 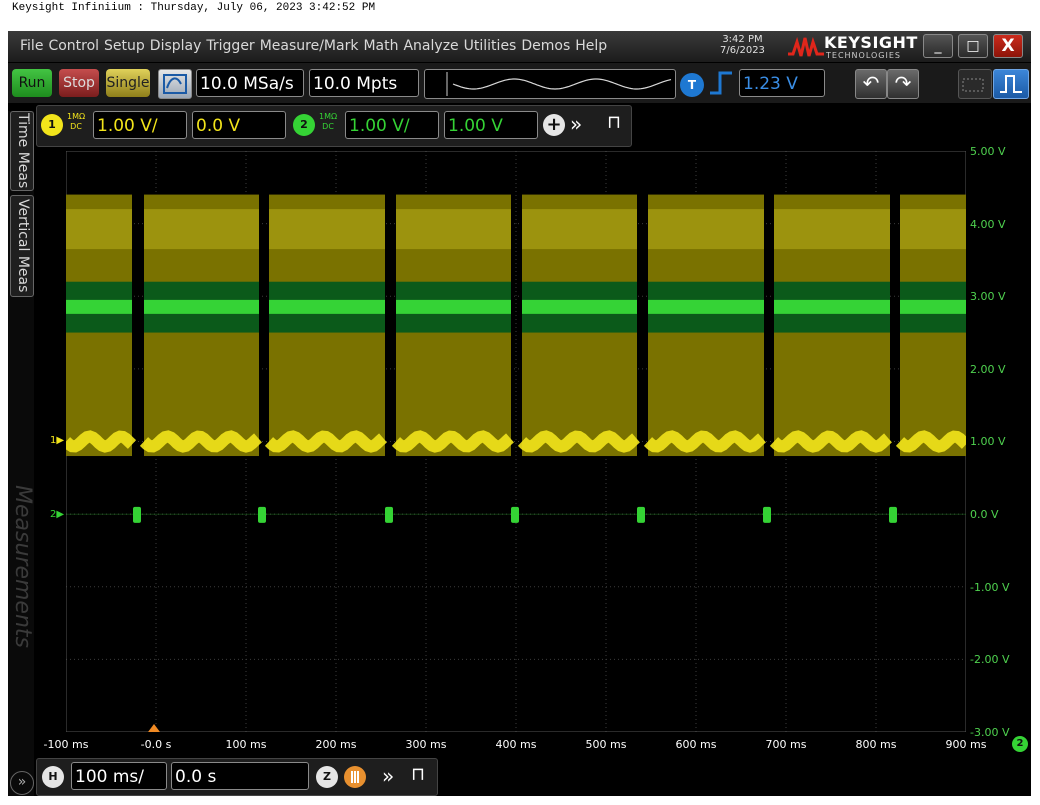 What do you see at coordinates (1020, 744) in the screenshot?
I see `grid-status-badge: 2` at bounding box center [1020, 744].